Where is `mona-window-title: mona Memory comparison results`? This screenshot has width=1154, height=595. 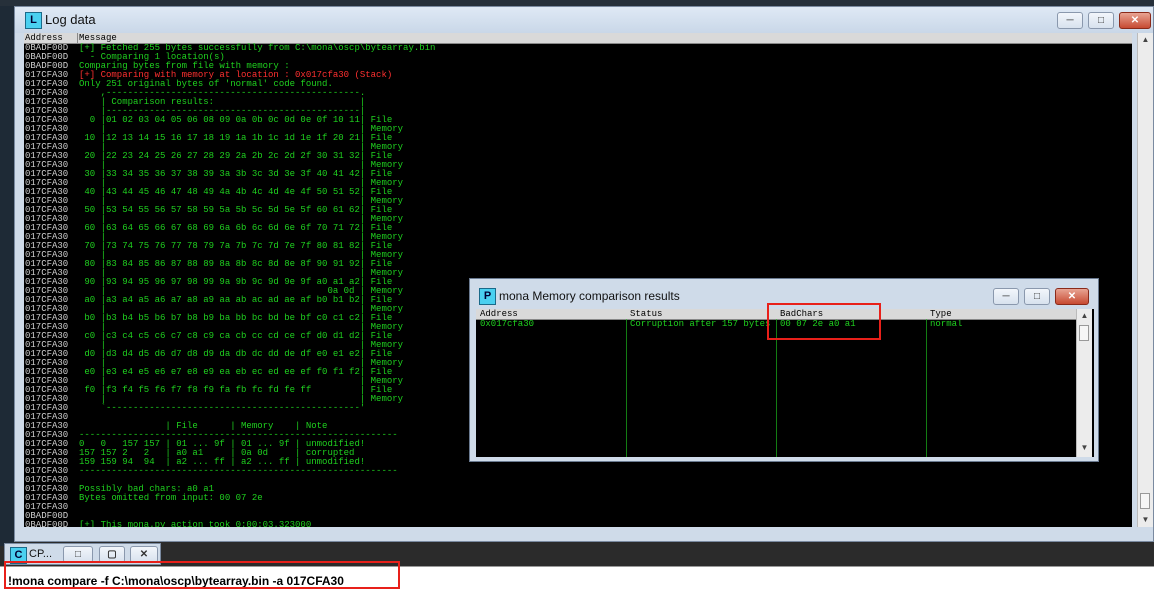
mona-window-title: mona Memory comparison results is located at coordinates (589, 296).